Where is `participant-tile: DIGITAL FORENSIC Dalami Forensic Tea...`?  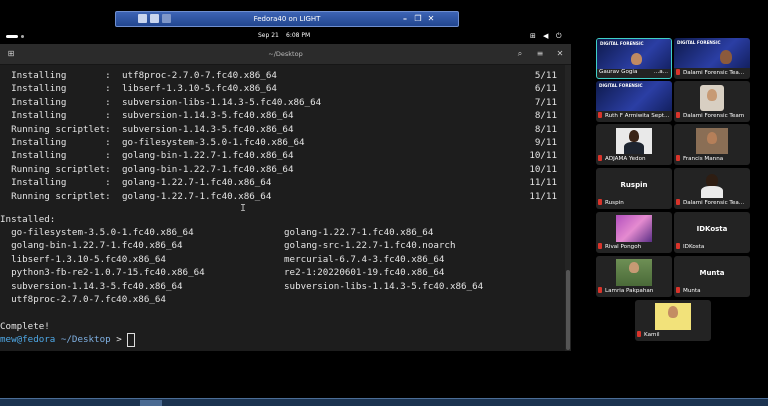 participant-tile: DIGITAL FORENSIC Dalami Forensic Tea... is located at coordinates (712, 58).